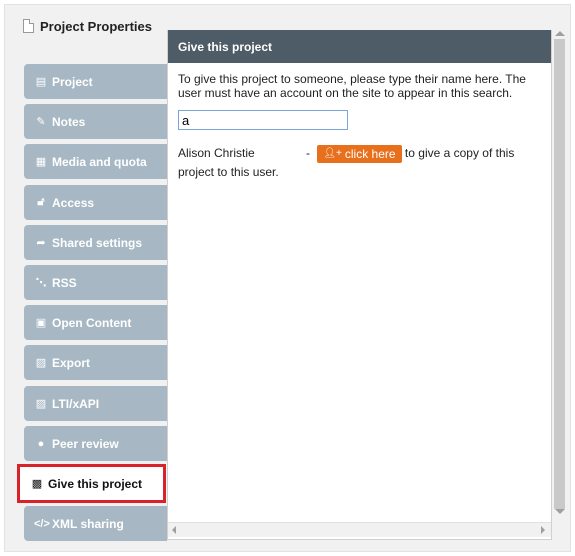 This screenshot has width=575, height=556. I want to click on sidebar-item-xml-sharing: </> XML sharing, so click(95, 523).